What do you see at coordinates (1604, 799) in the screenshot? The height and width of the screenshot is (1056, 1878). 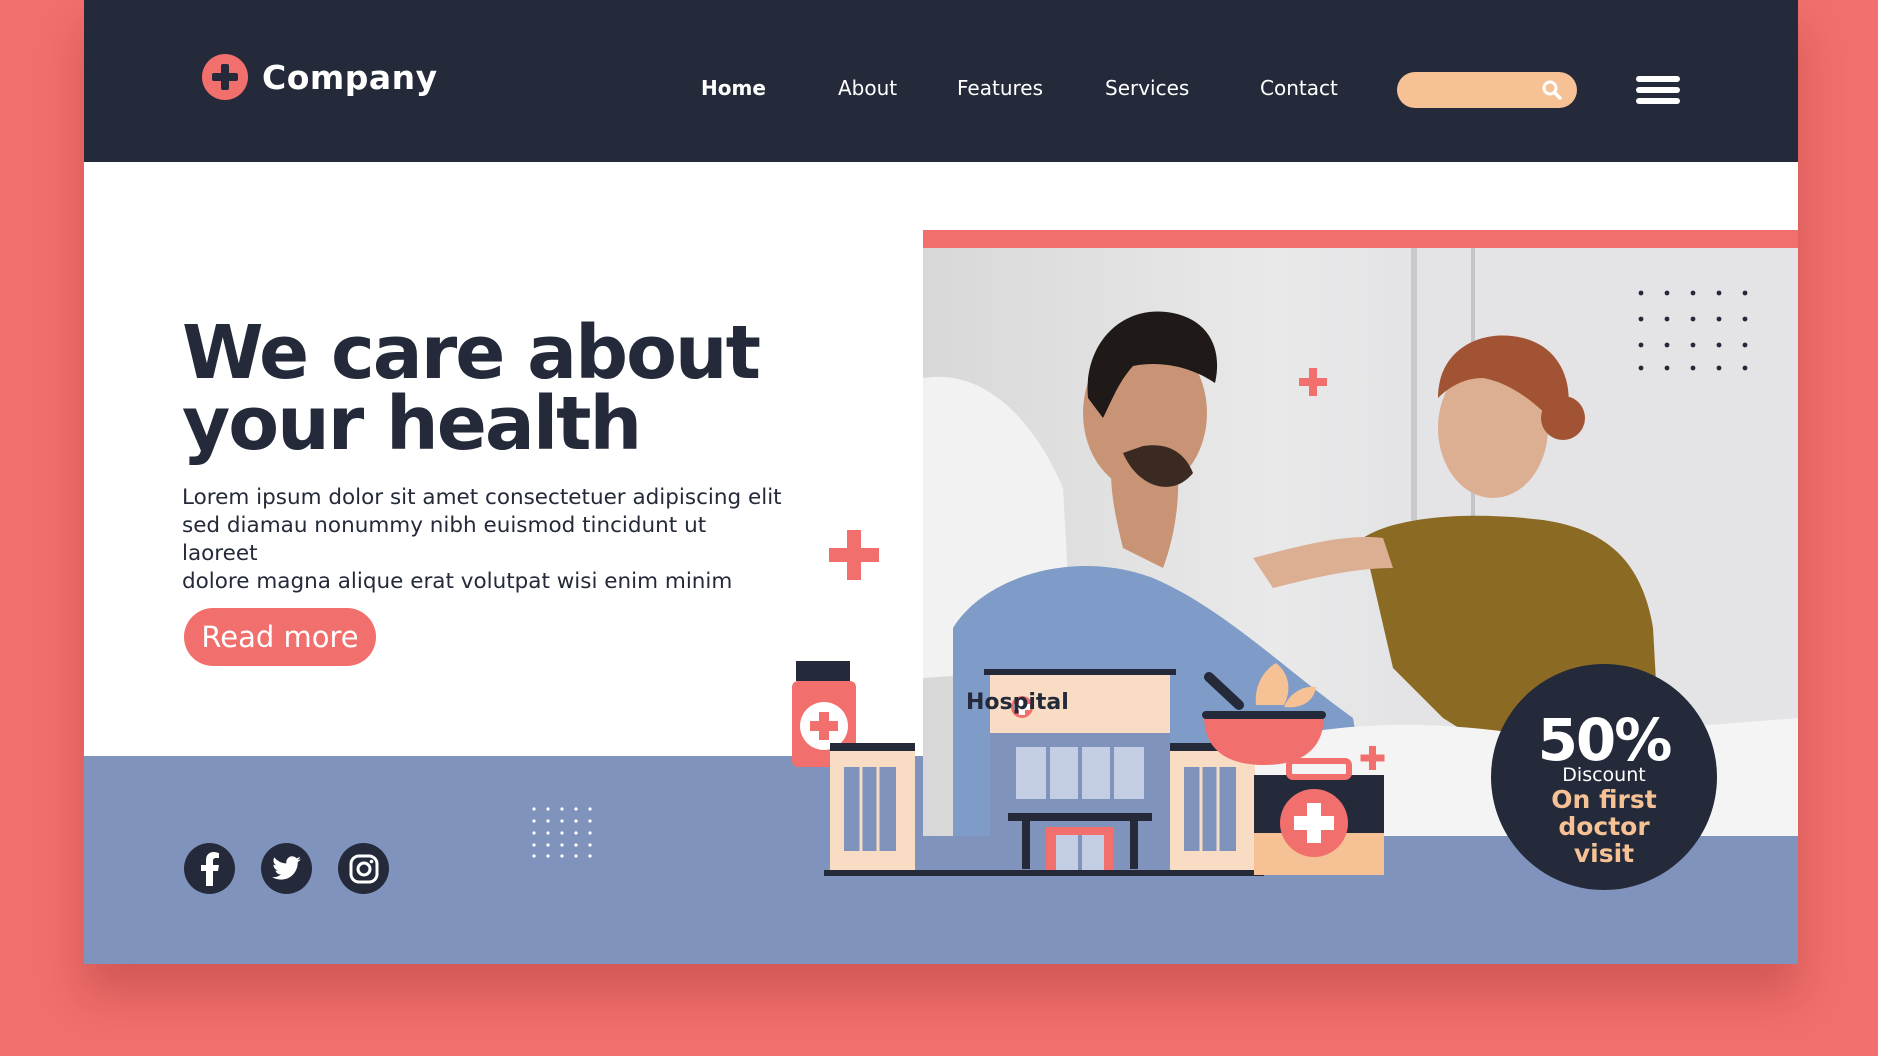 I see `offer-line-1: On first` at bounding box center [1604, 799].